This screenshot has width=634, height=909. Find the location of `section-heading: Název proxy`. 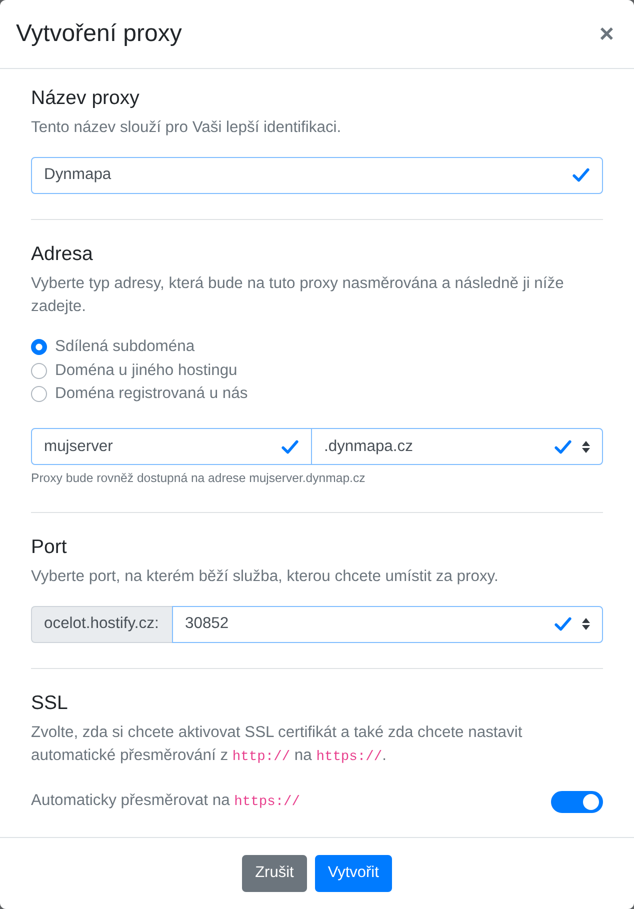

section-heading: Název proxy is located at coordinates (85, 98).